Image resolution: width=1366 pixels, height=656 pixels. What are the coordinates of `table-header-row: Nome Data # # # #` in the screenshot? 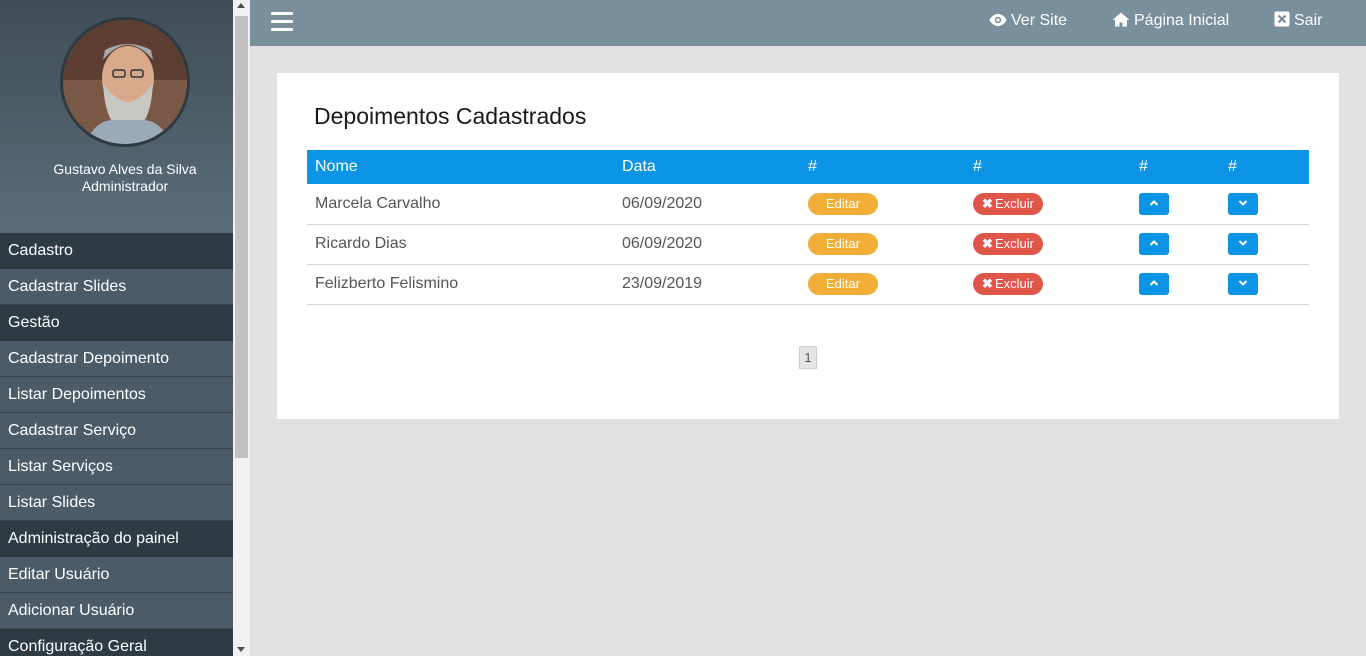 It's located at (808, 167).